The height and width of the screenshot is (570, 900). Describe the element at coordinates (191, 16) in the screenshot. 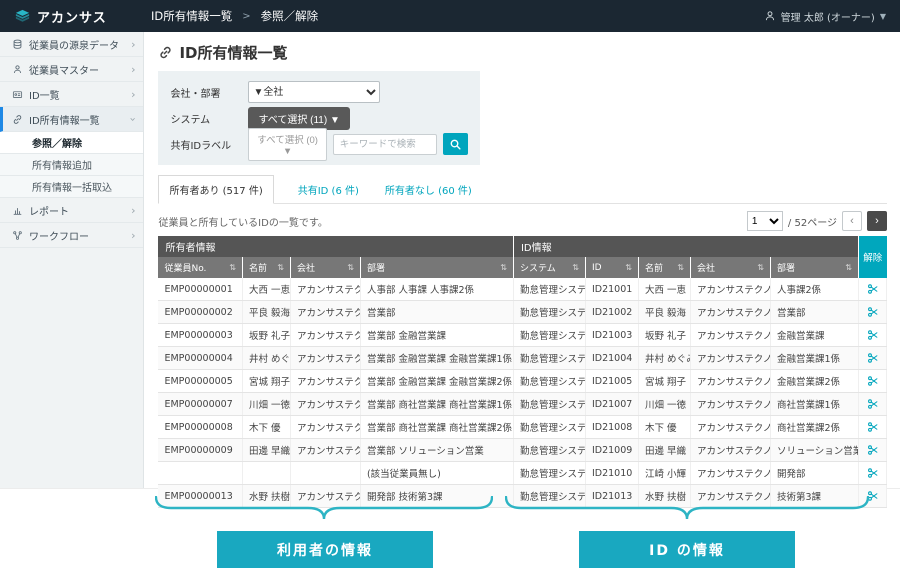

I see `breadcrumb-first: ID所有情報一覧` at that location.